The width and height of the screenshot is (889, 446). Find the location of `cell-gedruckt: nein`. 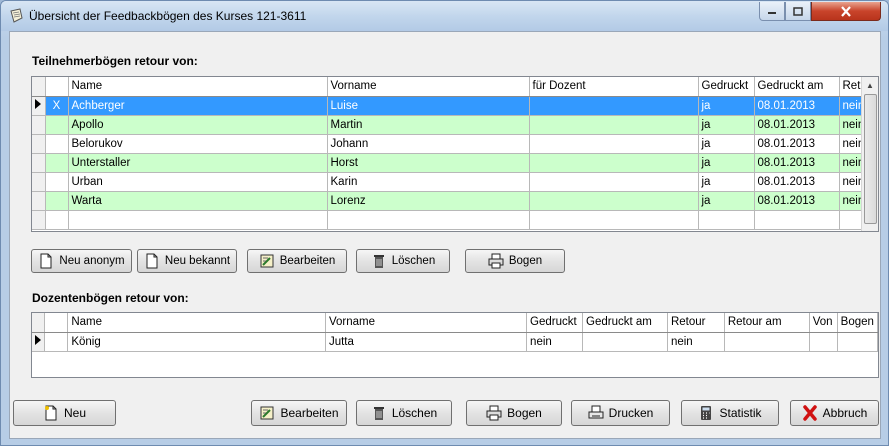

cell-gedruckt: nein is located at coordinates (555, 342).